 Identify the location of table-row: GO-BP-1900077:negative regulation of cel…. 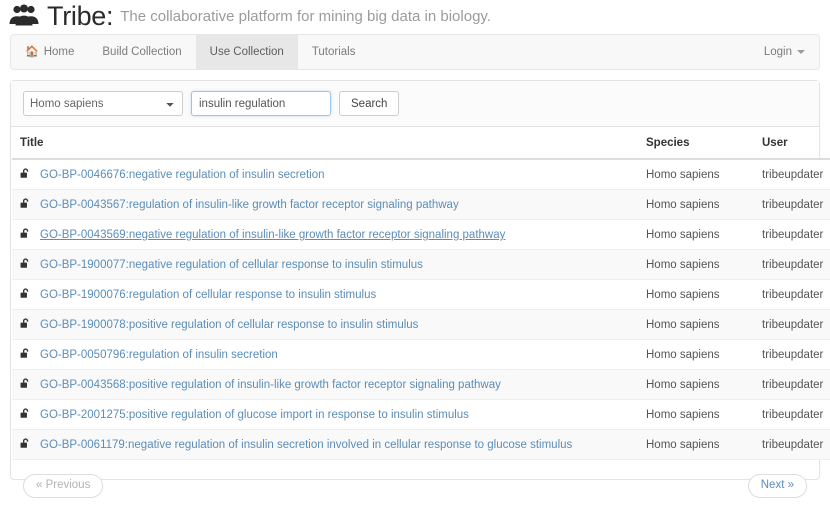
(421, 264).